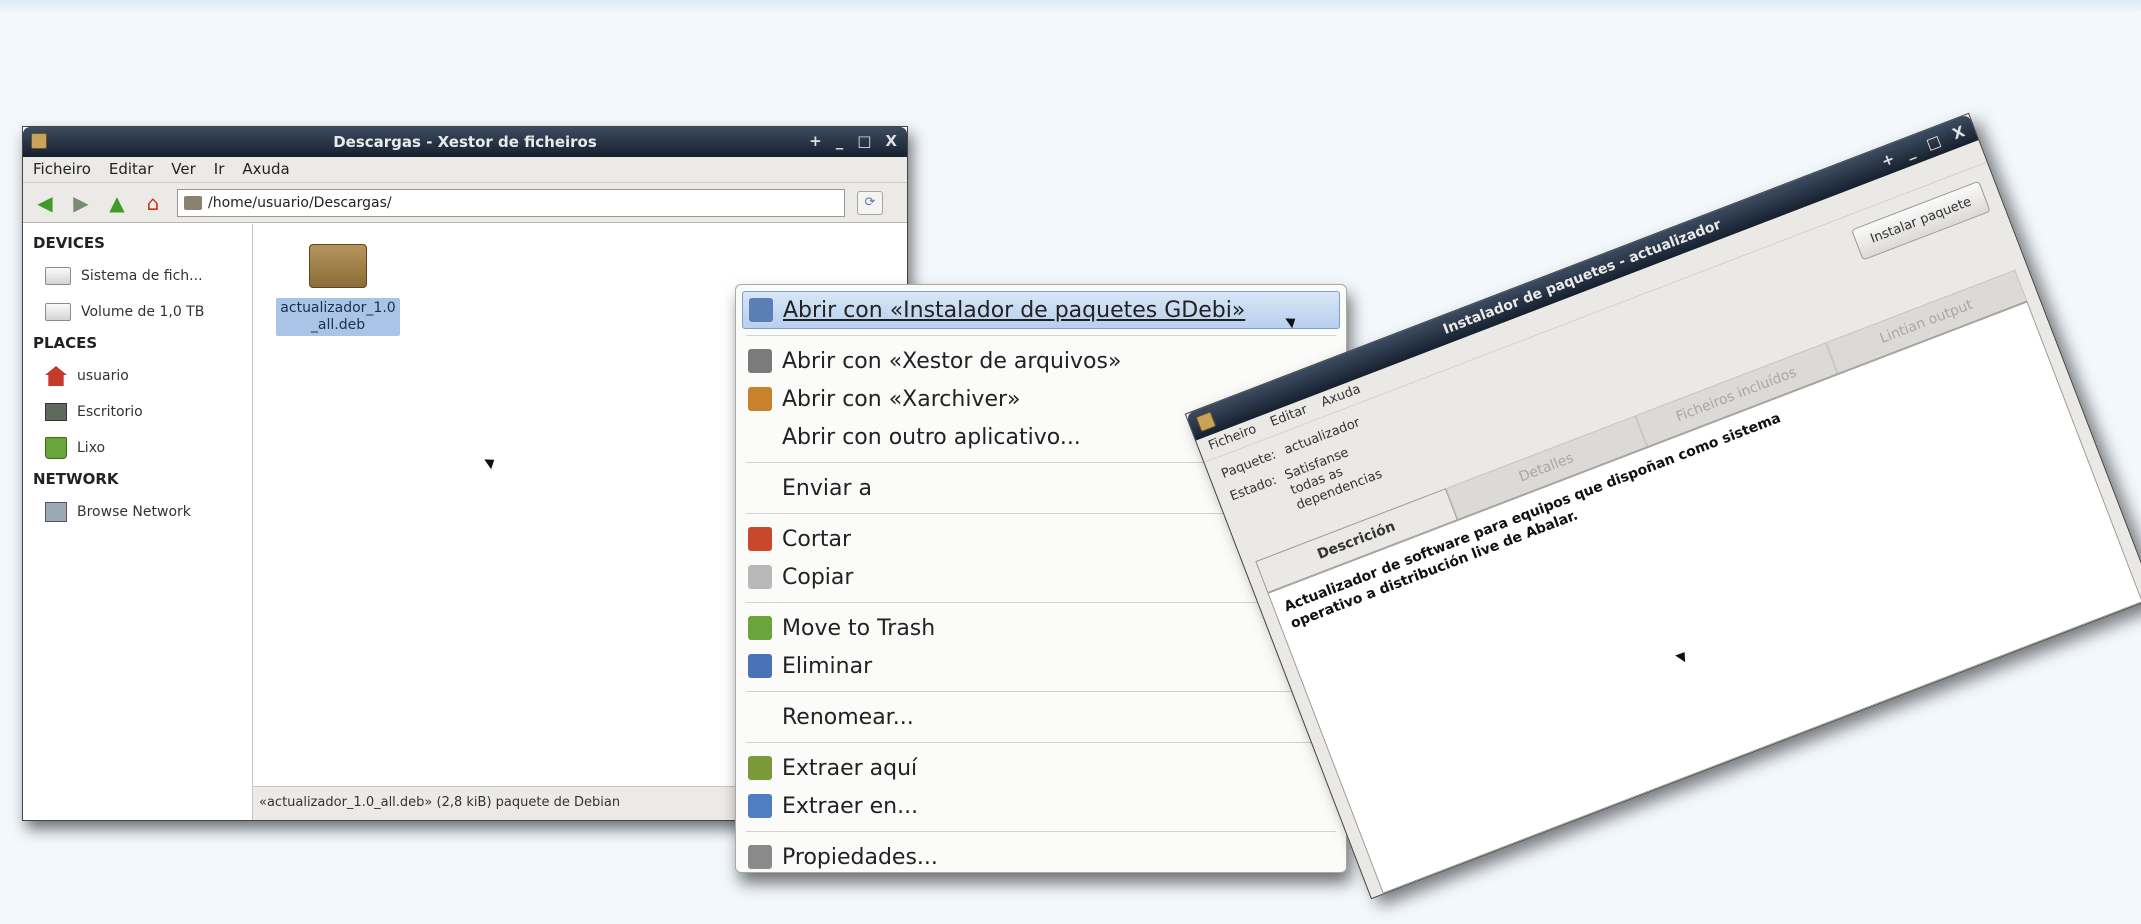  I want to click on menu-item-move-to-trash: Move to Trash, so click(1041, 628).